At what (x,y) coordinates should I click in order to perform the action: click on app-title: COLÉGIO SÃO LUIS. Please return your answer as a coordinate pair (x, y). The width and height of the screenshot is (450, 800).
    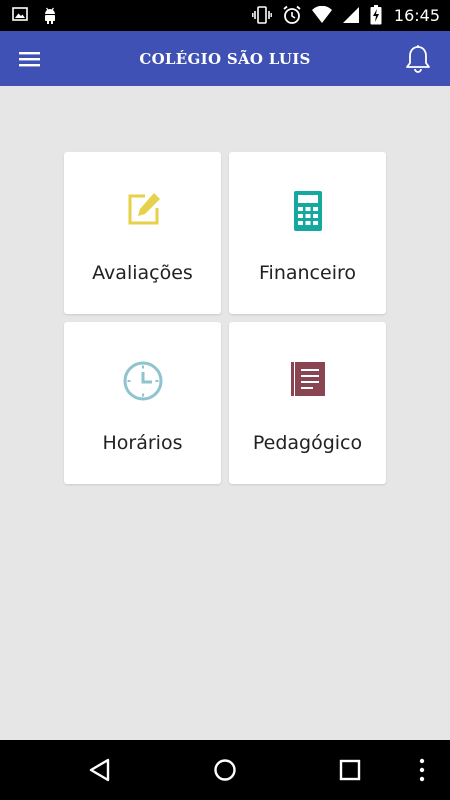
    Looking at the image, I should click on (225, 59).